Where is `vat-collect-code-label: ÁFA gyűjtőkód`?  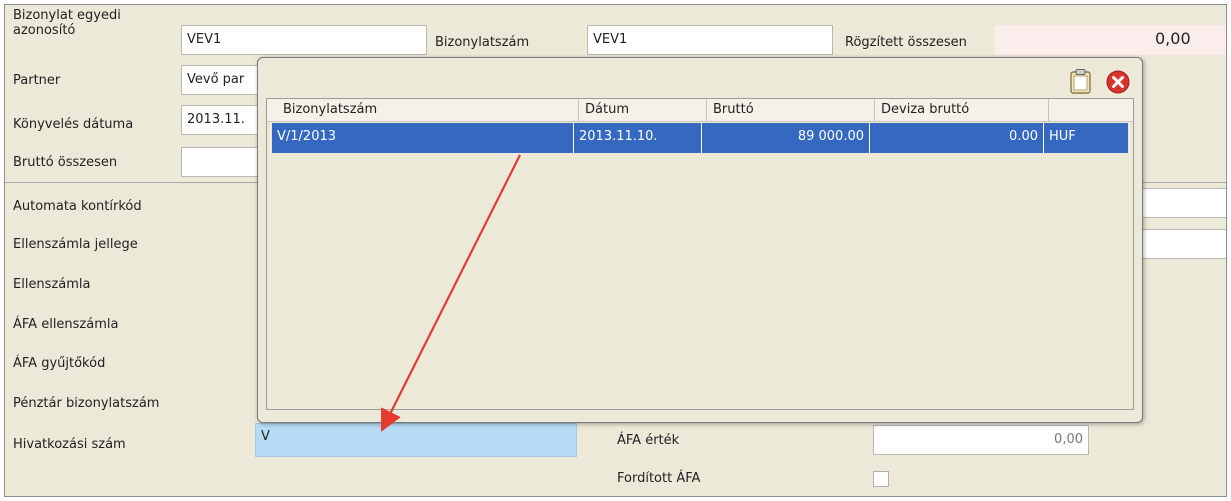
vat-collect-code-label: ÁFA gyűjtőkód is located at coordinates (59, 363).